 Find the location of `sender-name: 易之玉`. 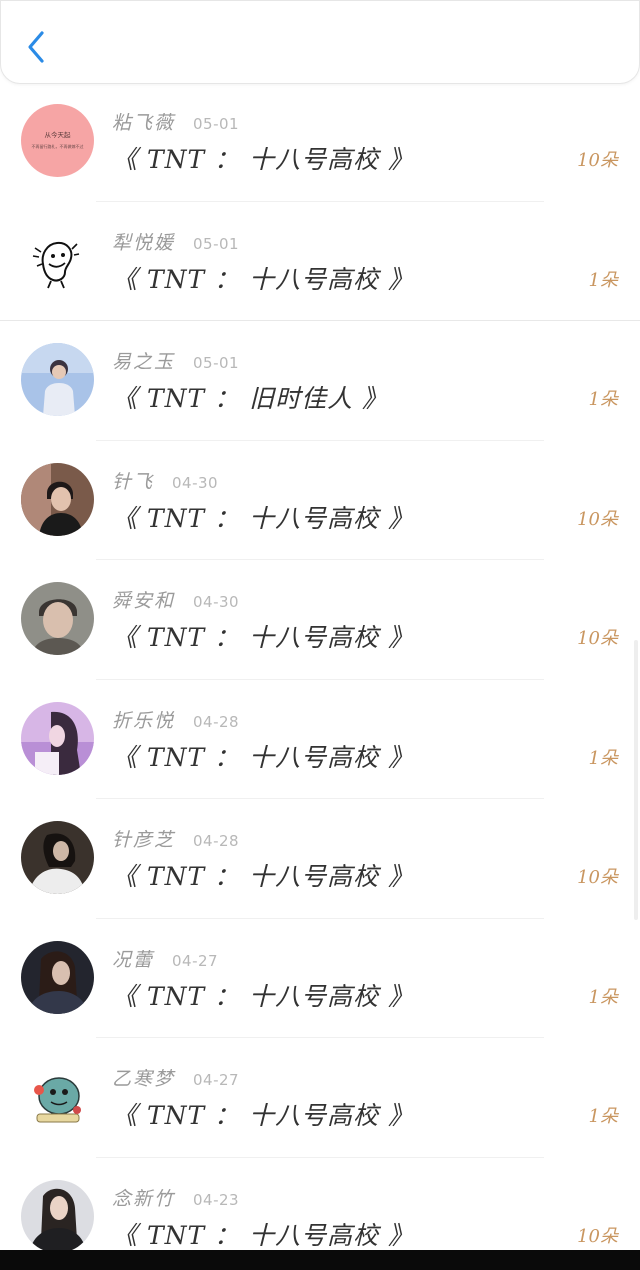

sender-name: 易之玉 is located at coordinates (144, 362).